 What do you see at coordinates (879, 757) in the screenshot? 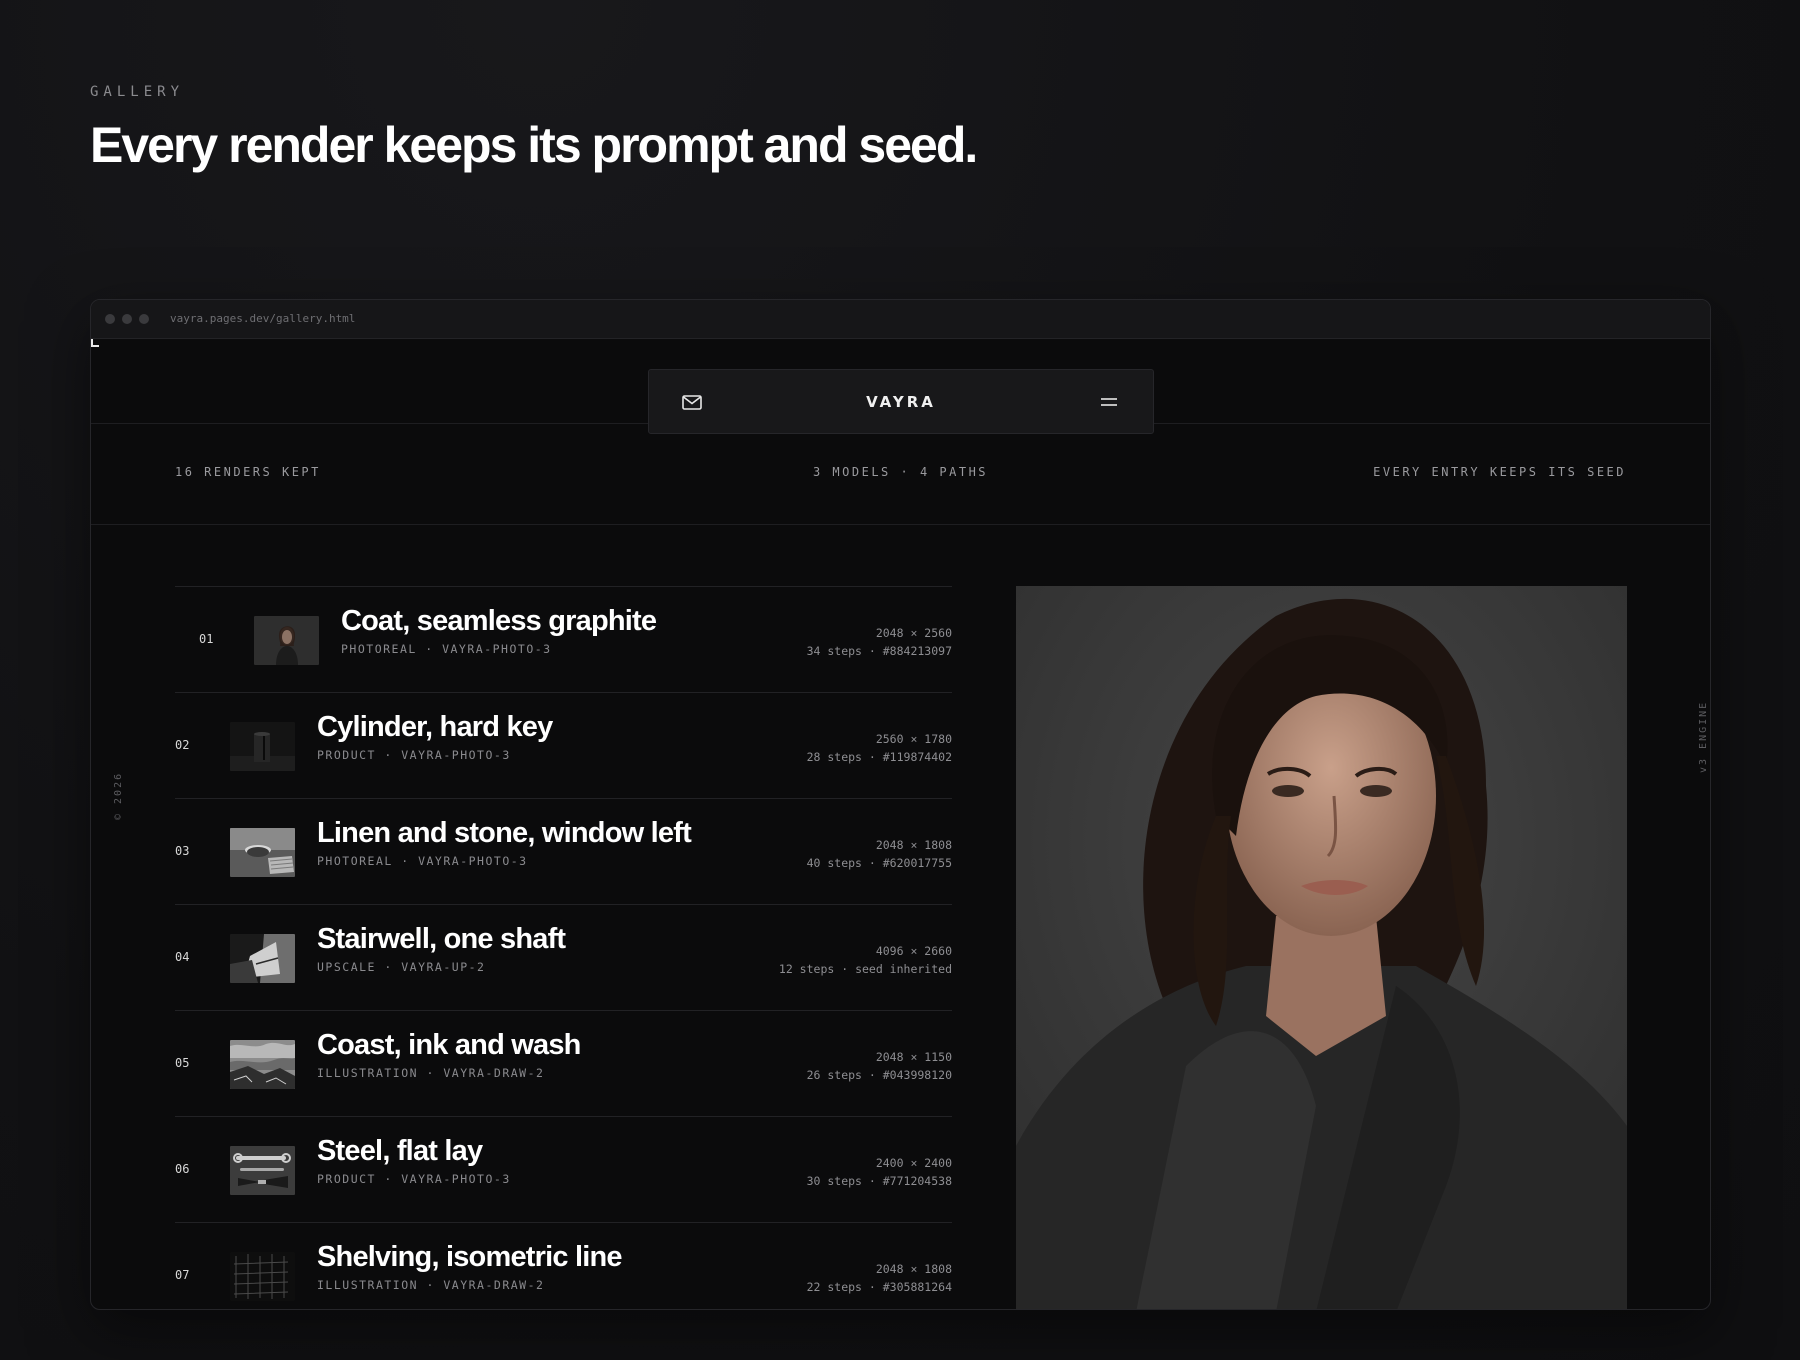
I see `item-seed: 28 steps · #119874402` at bounding box center [879, 757].